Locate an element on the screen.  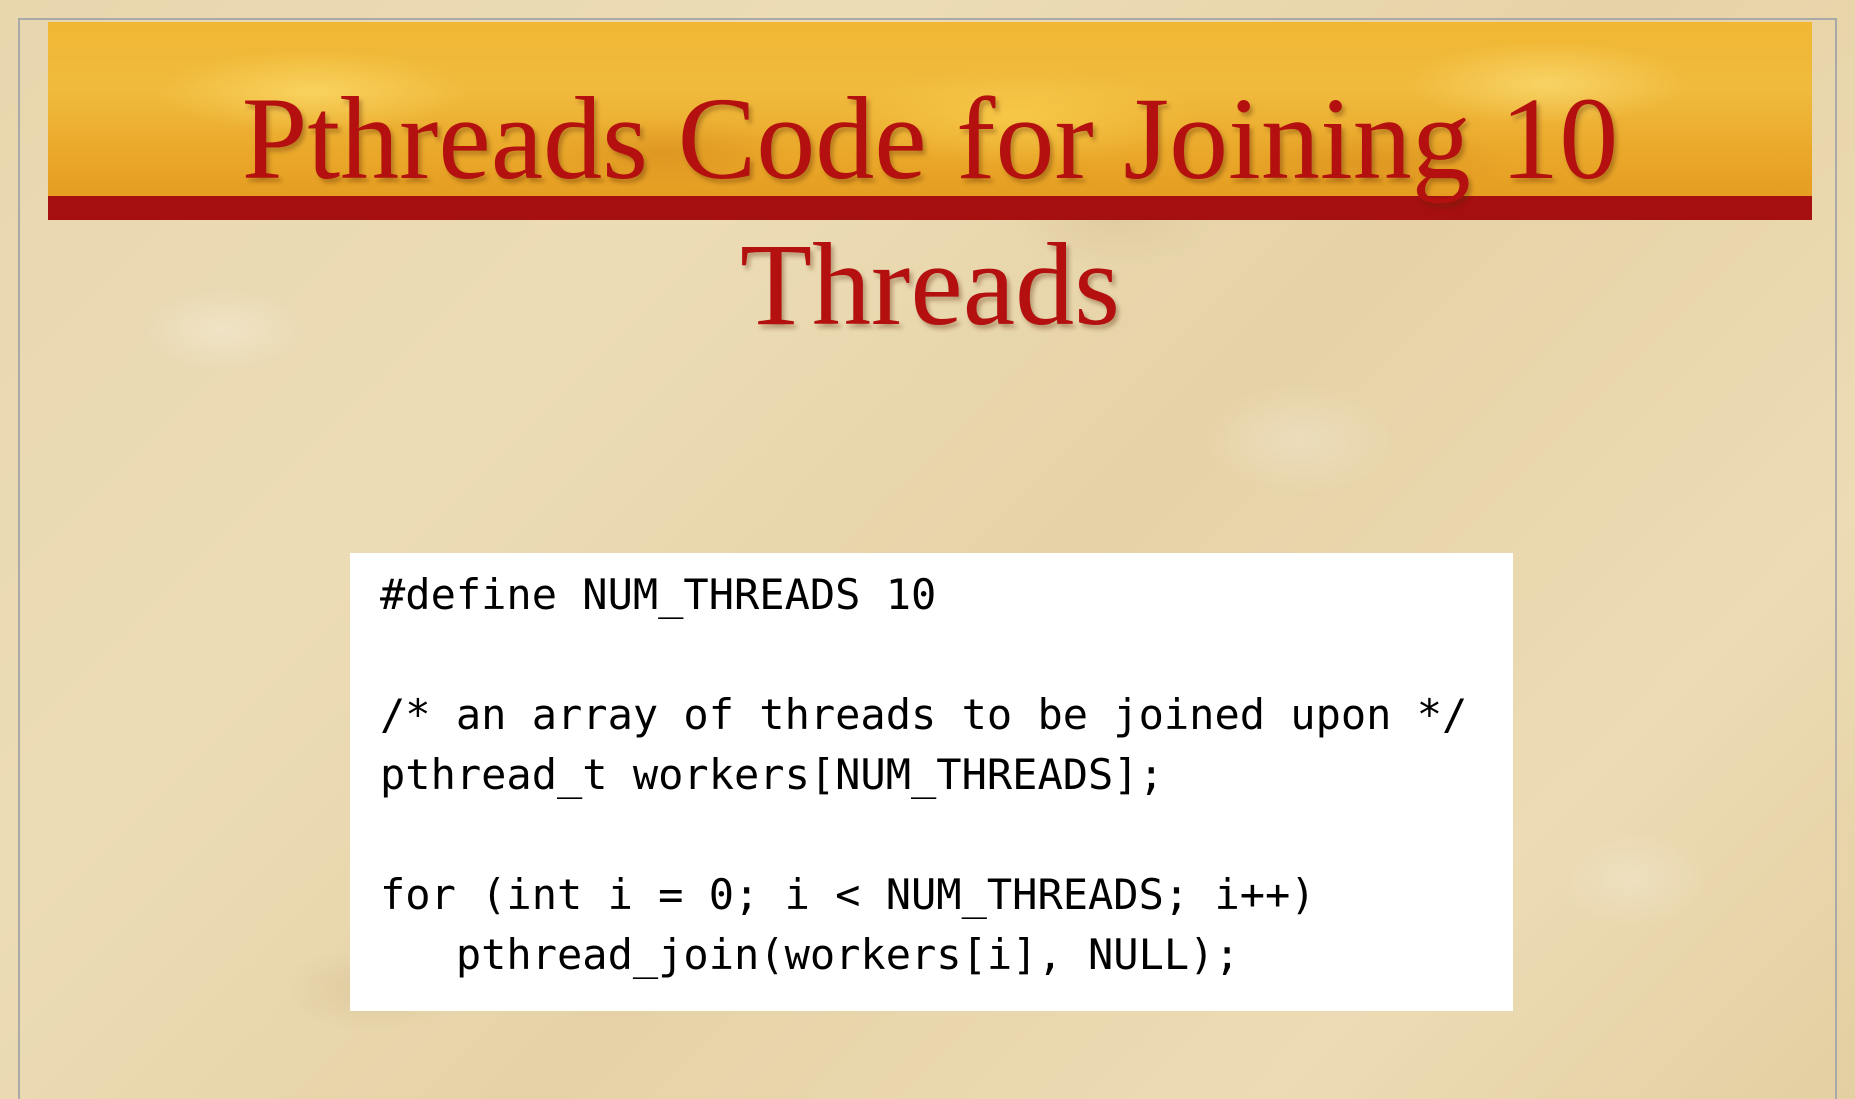
code-line: pthread_join(workers[i], NULL); is located at coordinates (810, 954).